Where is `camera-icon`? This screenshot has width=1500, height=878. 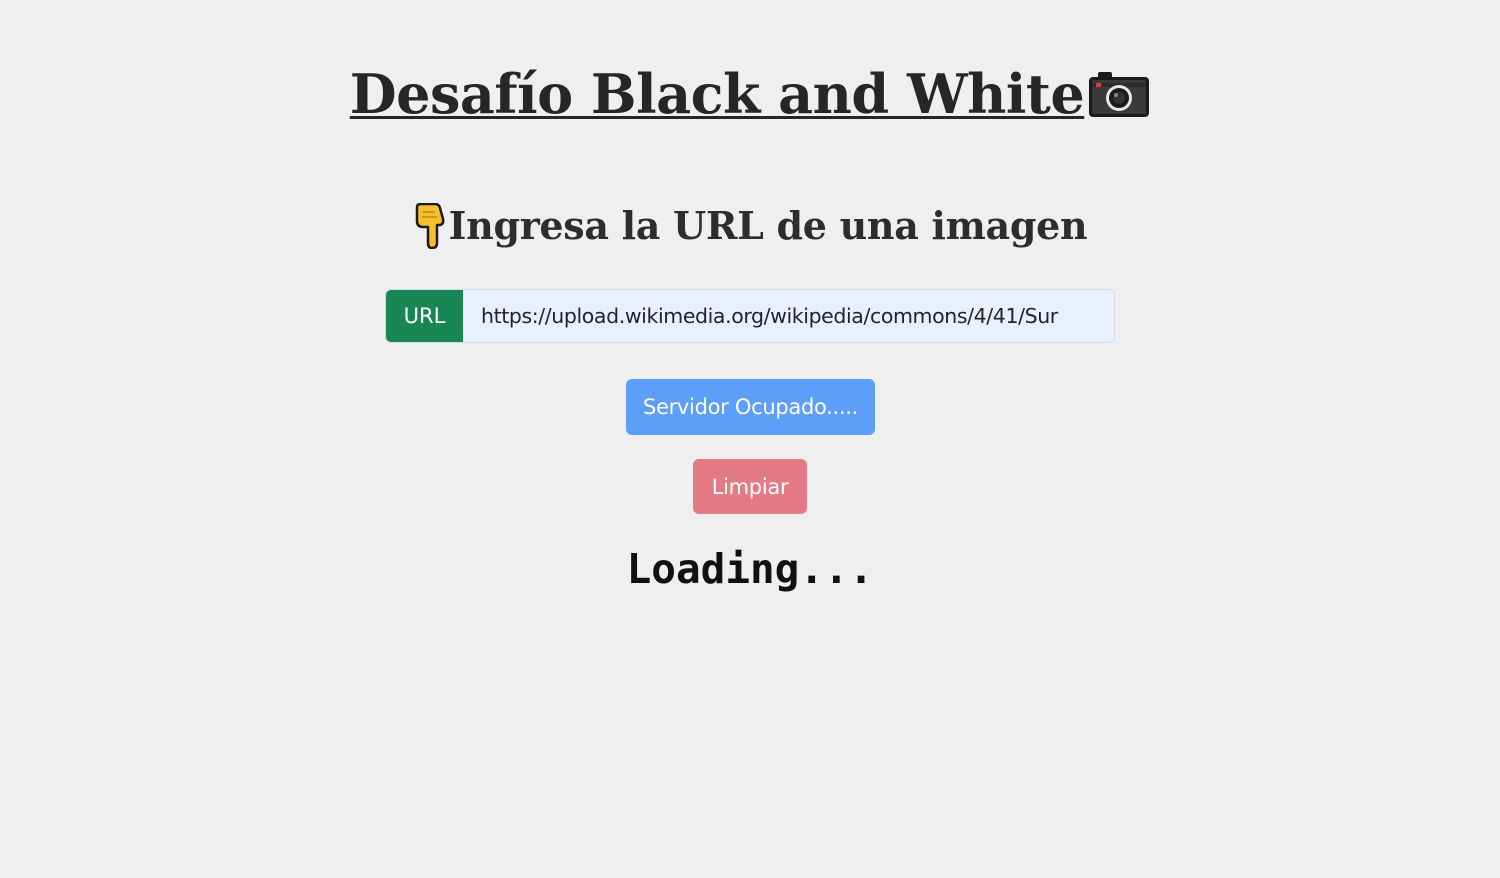 camera-icon is located at coordinates (1119, 97).